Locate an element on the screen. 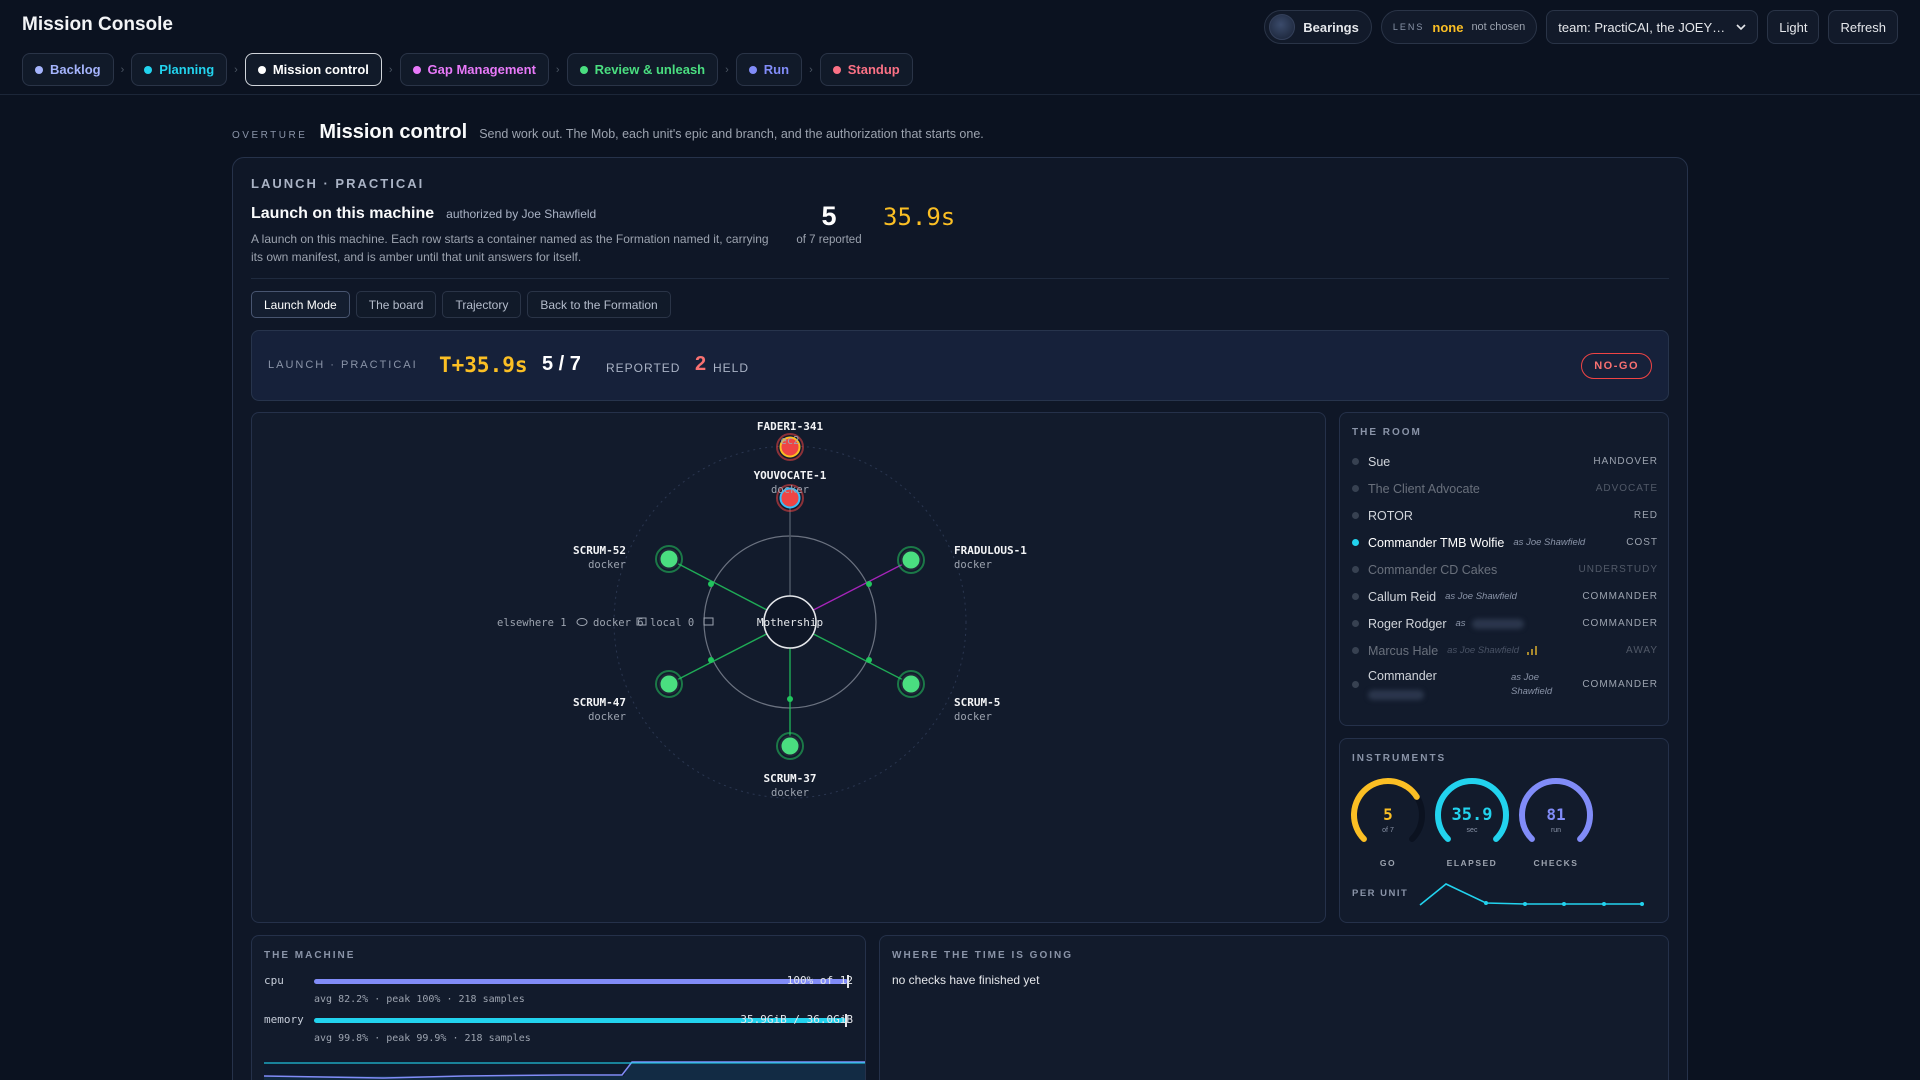  room-member: Sue HANDOVER is located at coordinates (1505, 461).